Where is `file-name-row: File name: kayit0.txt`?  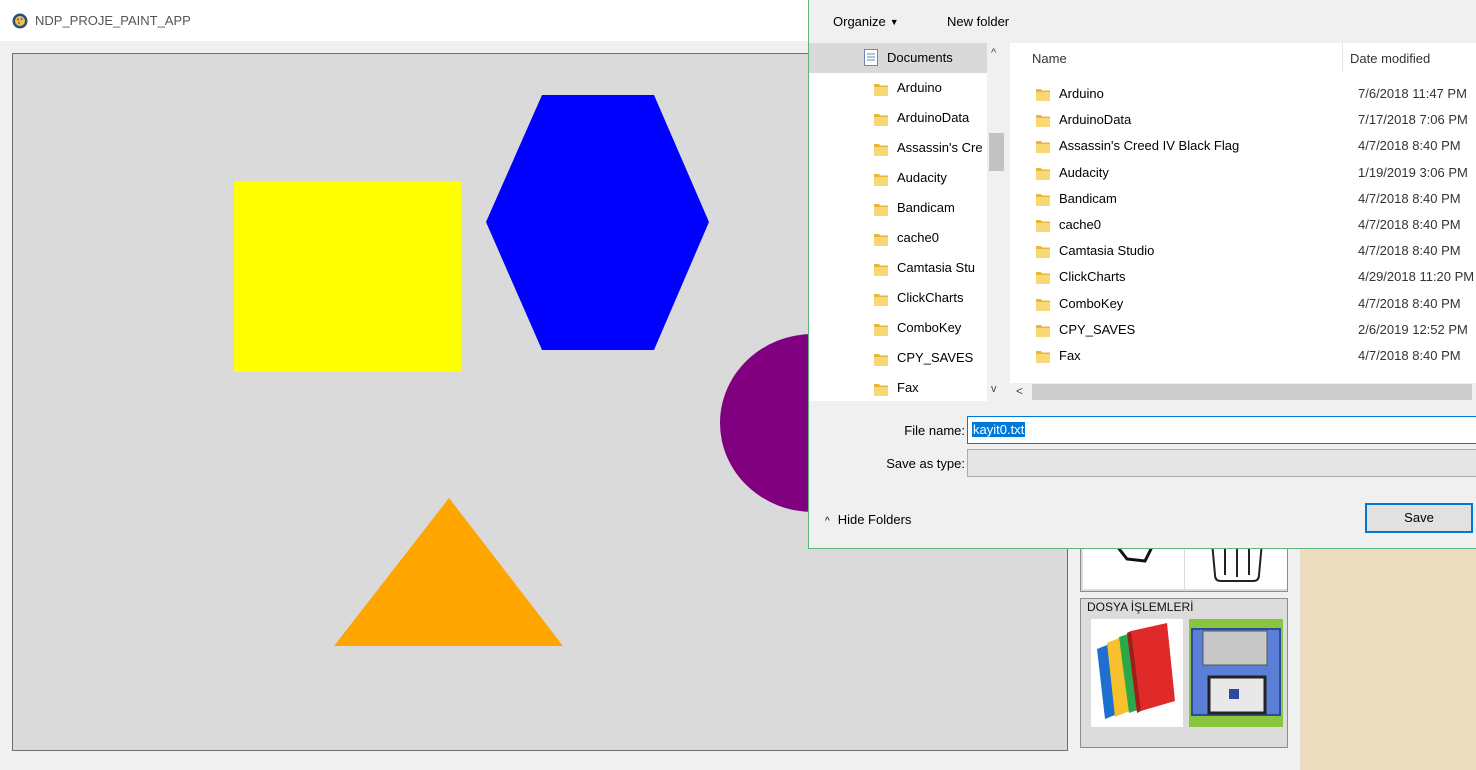
file-name-row: File name: kayit0.txt is located at coordinates (1142, 430).